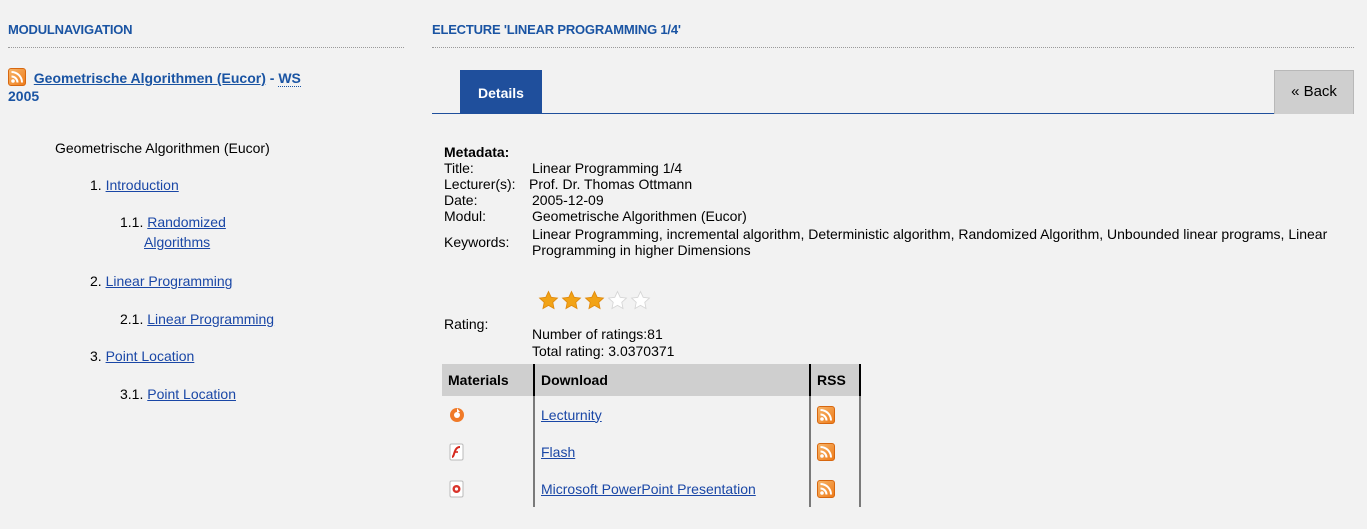  Describe the element at coordinates (150, 356) in the screenshot. I see `tree-link-point-location: Point Location` at that location.